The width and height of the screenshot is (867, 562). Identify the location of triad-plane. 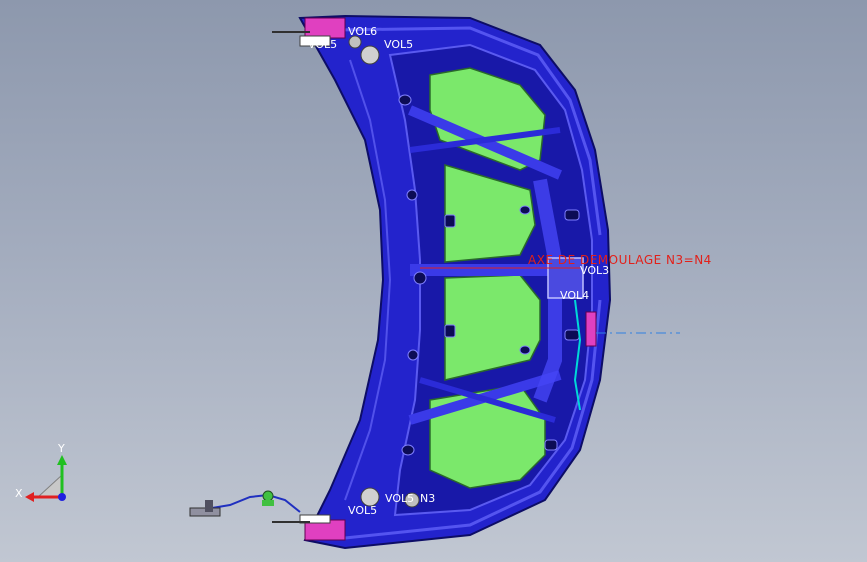
(49, 485).